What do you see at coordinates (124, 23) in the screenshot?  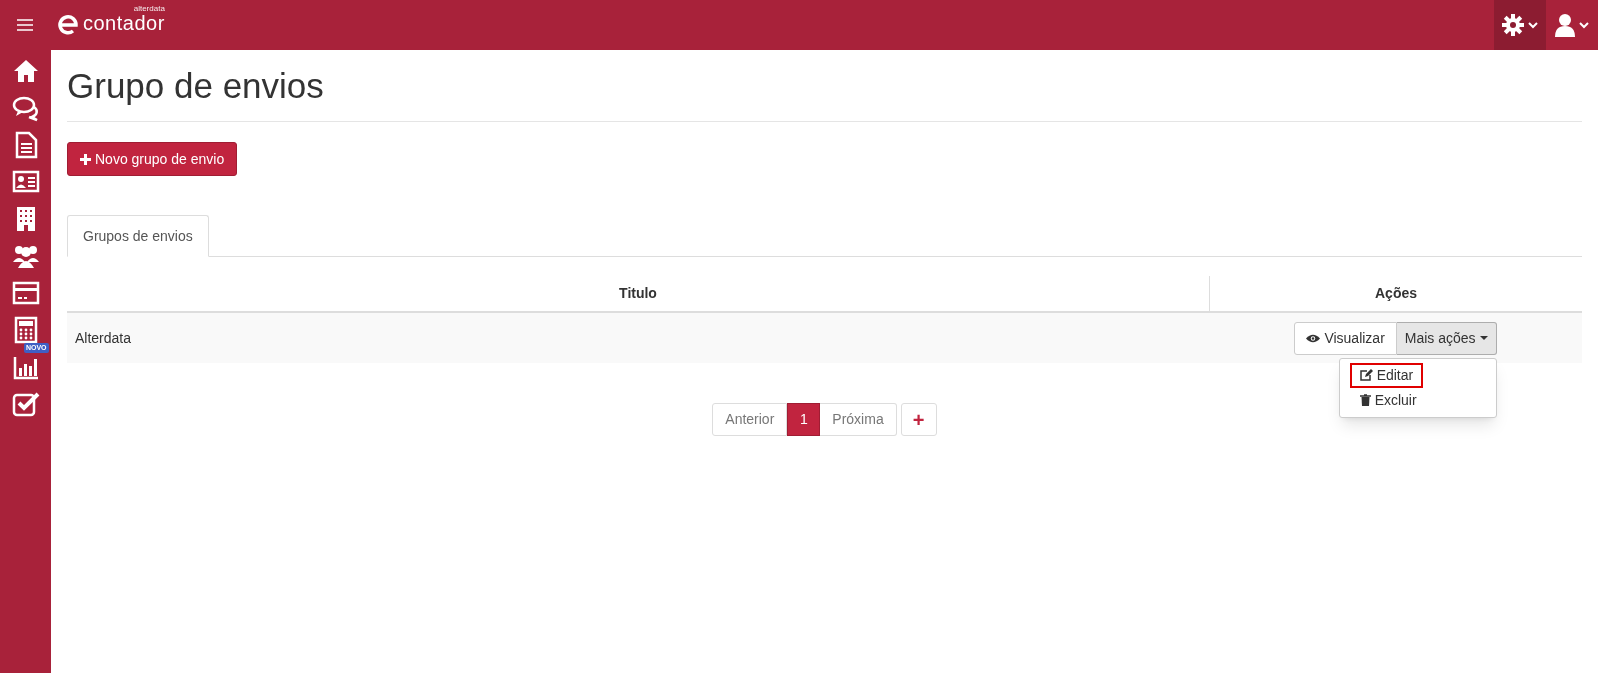 I see `logo-text: contador` at bounding box center [124, 23].